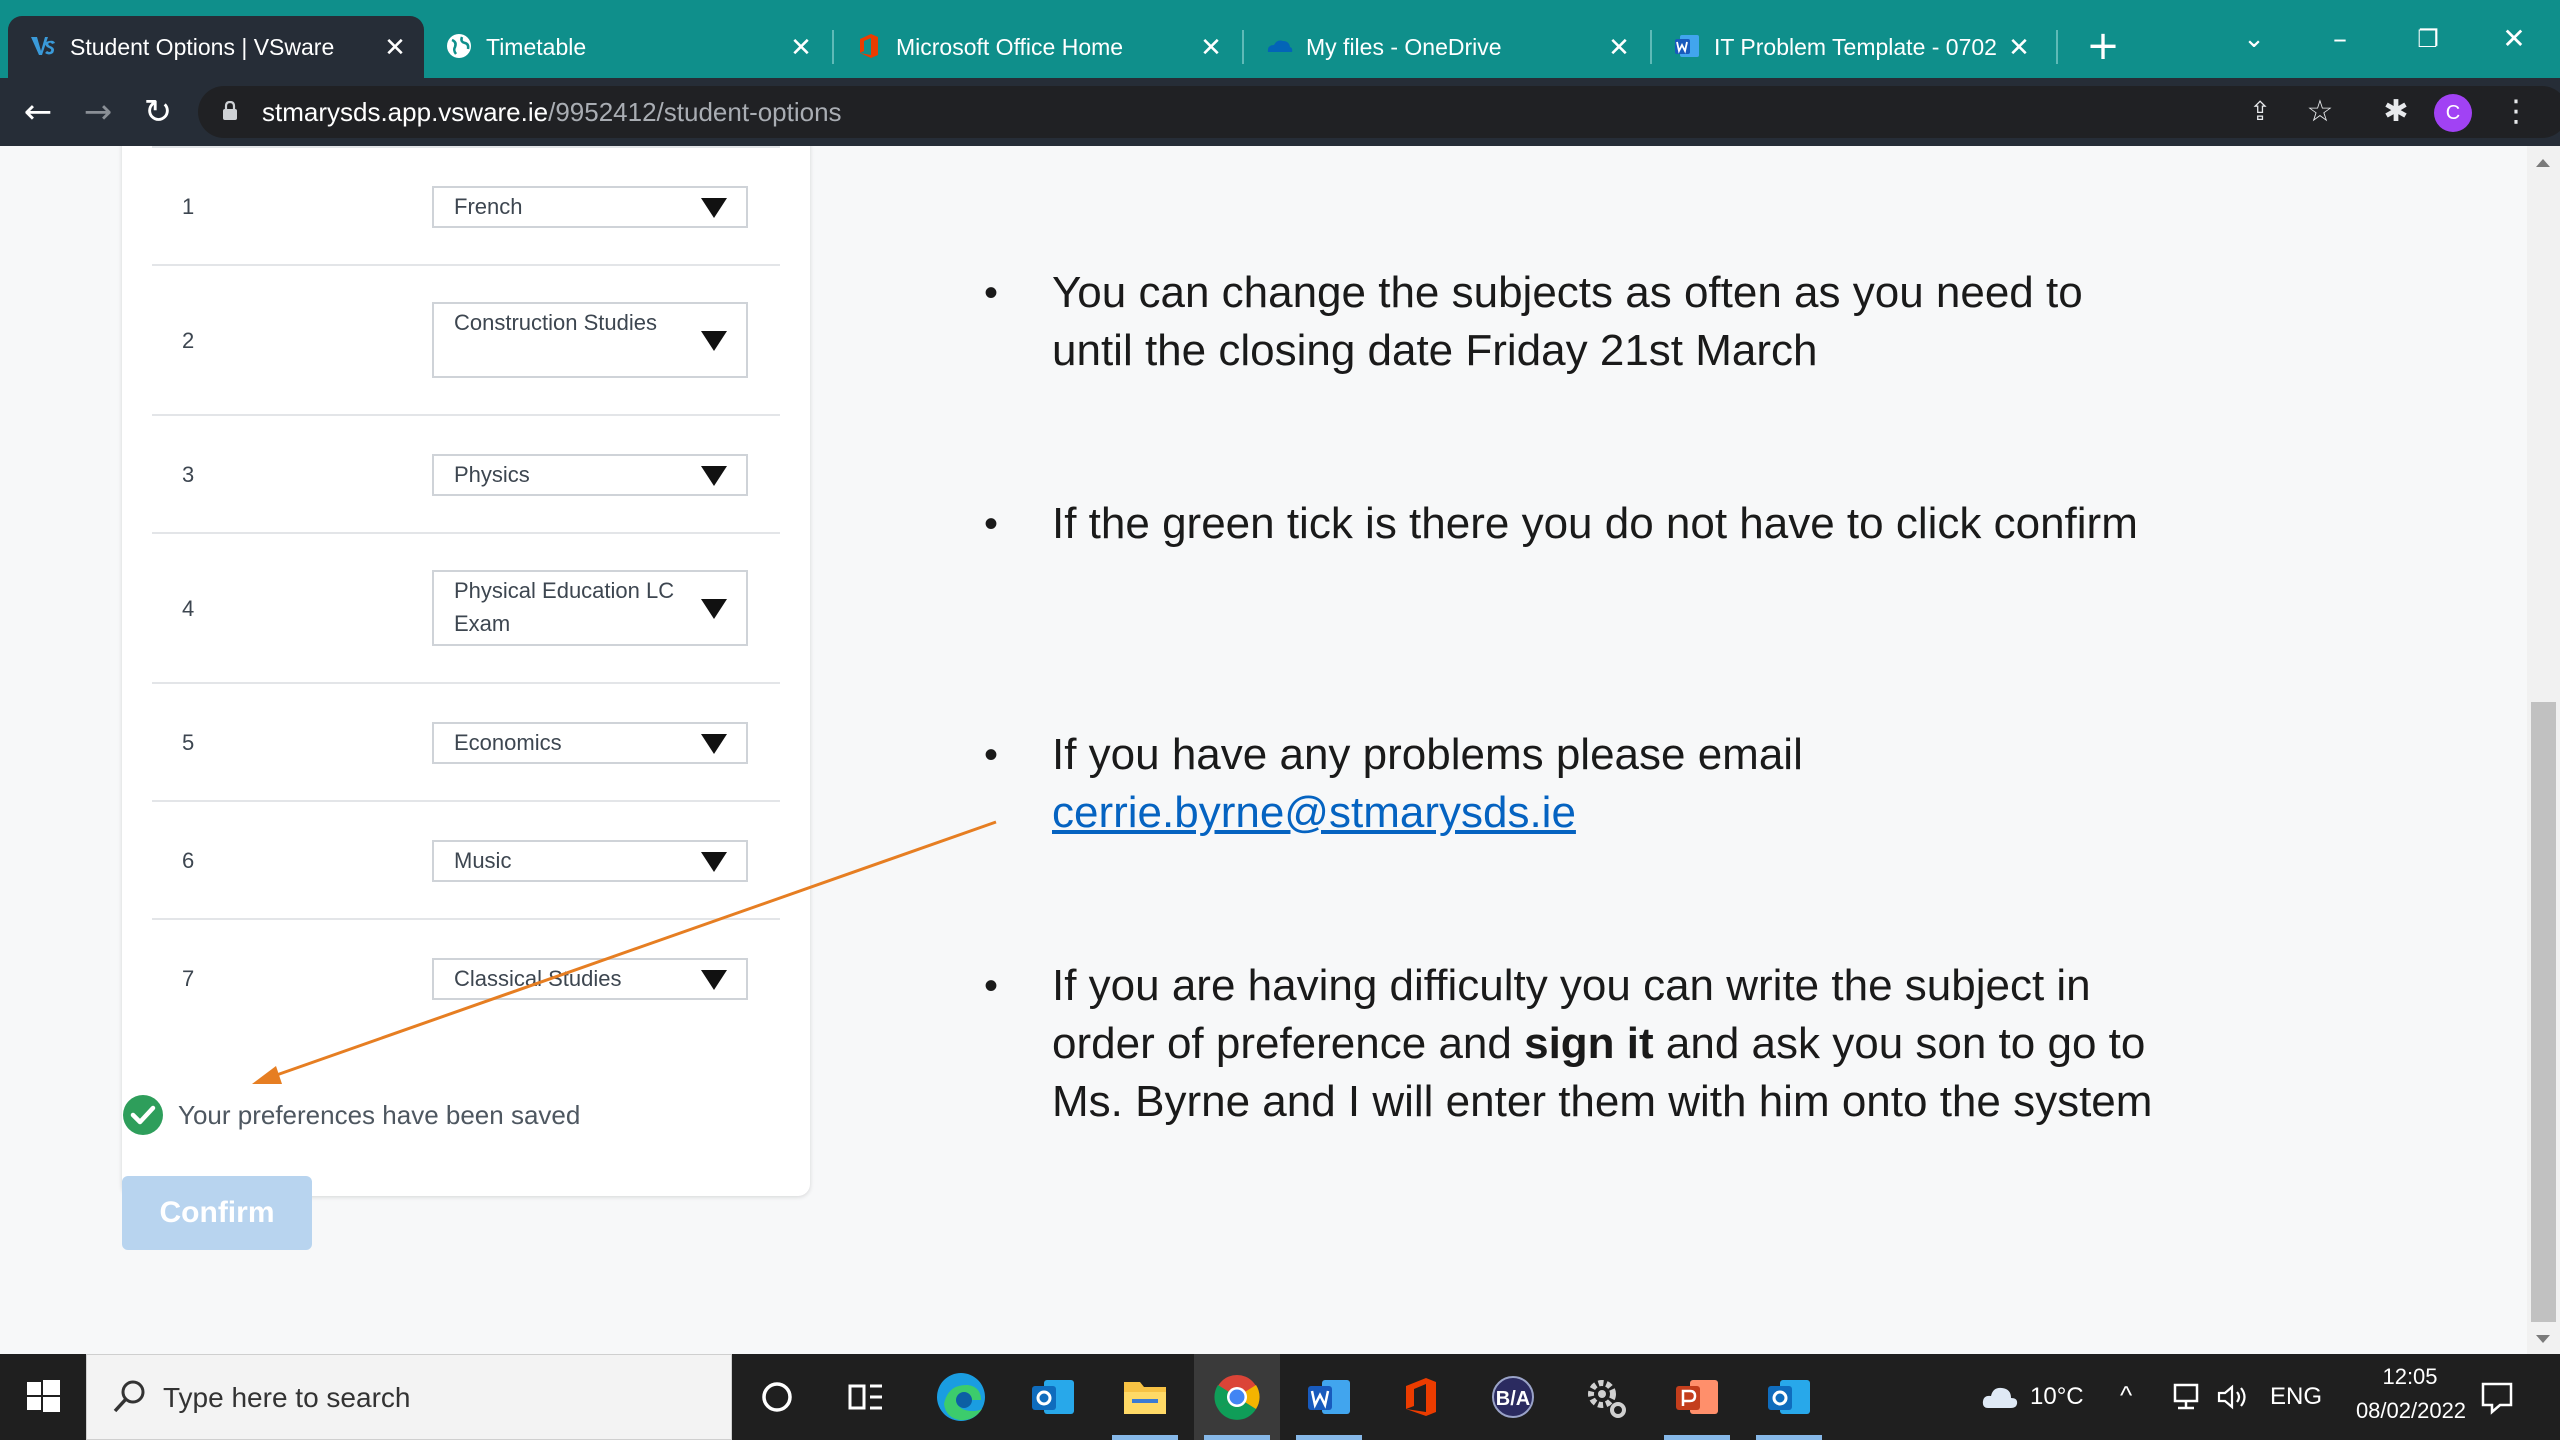 The image size is (2560, 1440). I want to click on show-hidden-icons-chevron-icon: ^, so click(2126, 1395).